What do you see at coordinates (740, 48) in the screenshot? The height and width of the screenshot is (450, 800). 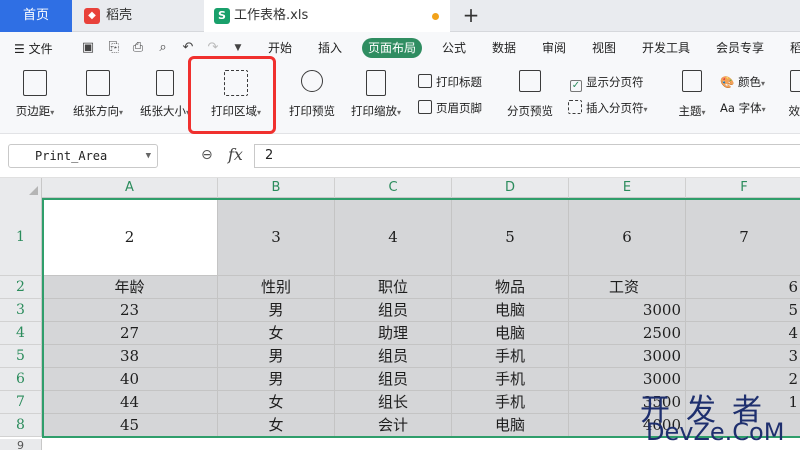 I see `menu-member: 会员专享` at bounding box center [740, 48].